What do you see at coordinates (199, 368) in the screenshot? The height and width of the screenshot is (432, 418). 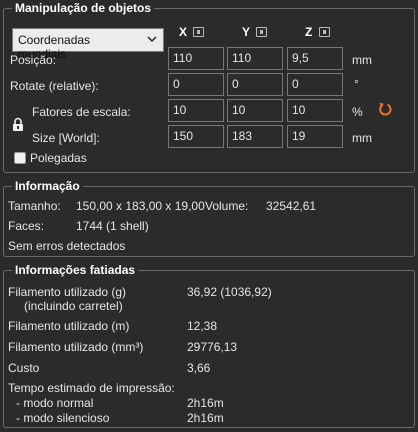 I see `cost-value: 3,66` at bounding box center [199, 368].